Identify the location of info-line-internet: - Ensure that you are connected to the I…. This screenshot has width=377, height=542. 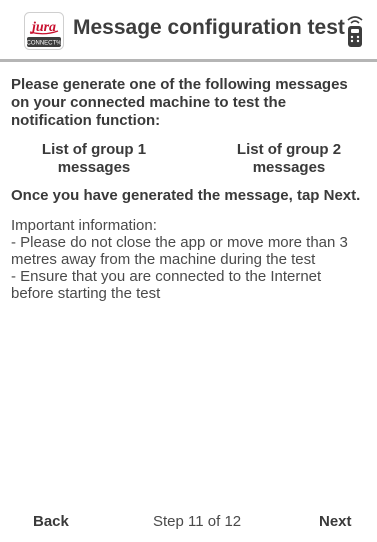
(166, 285).